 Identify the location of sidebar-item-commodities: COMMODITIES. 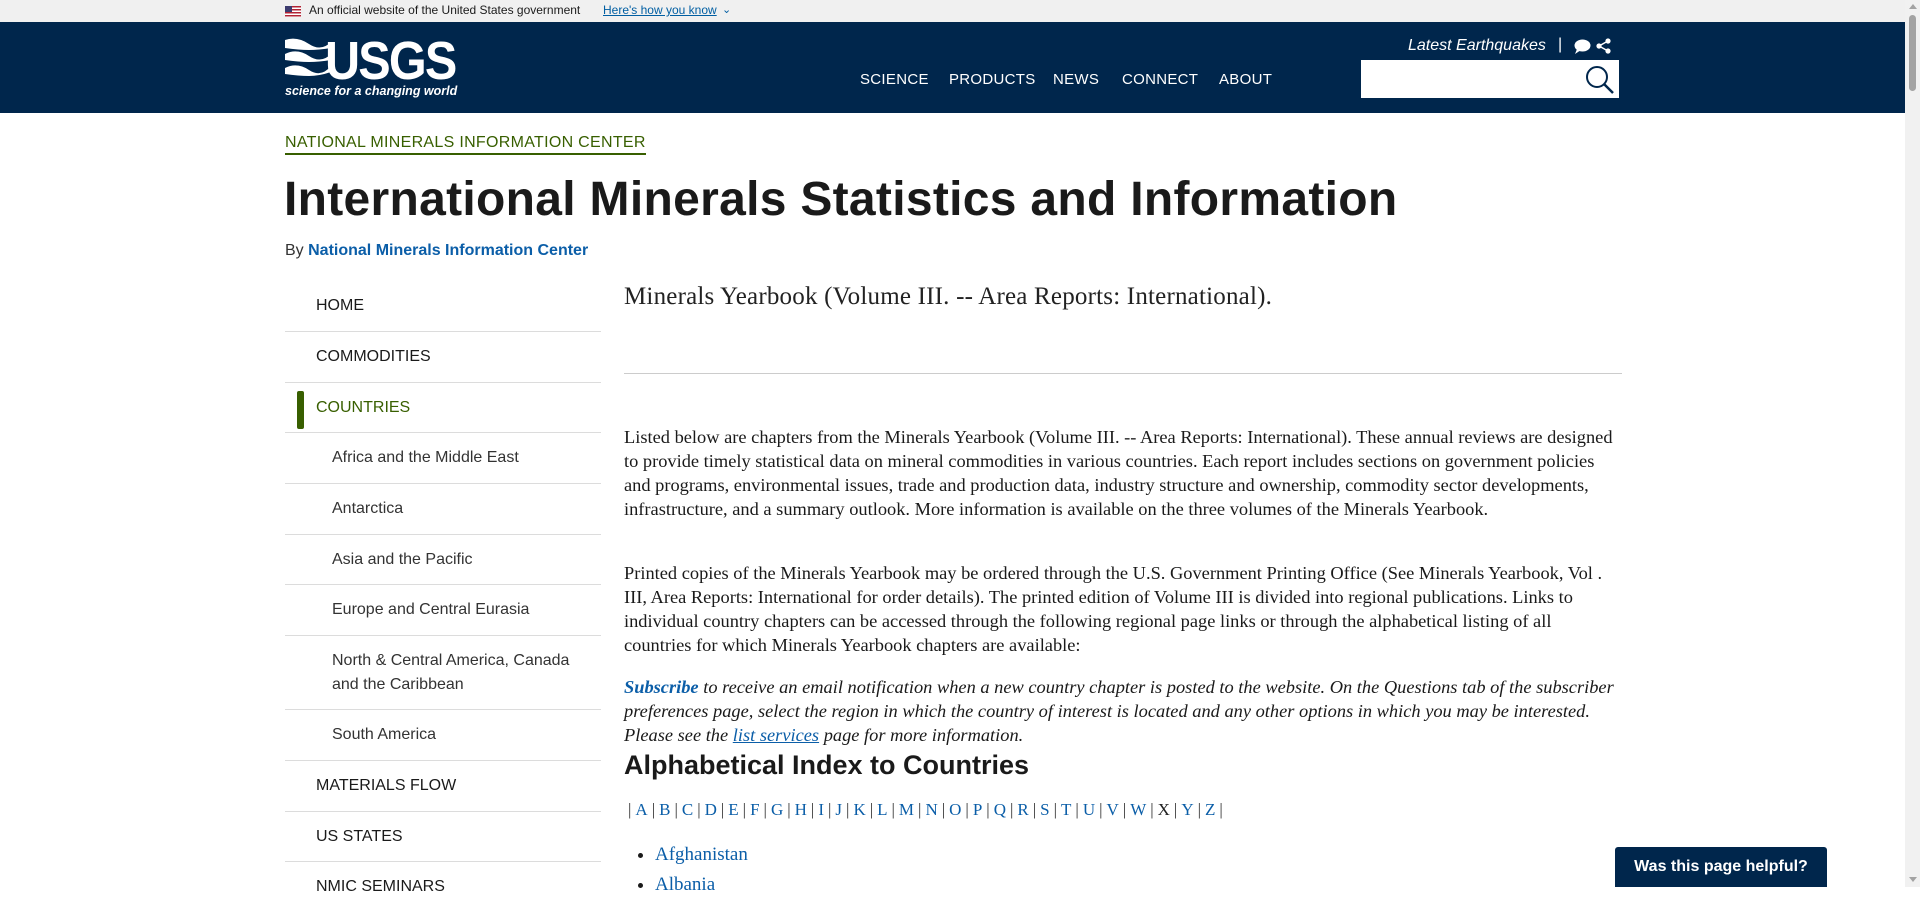
(443, 357).